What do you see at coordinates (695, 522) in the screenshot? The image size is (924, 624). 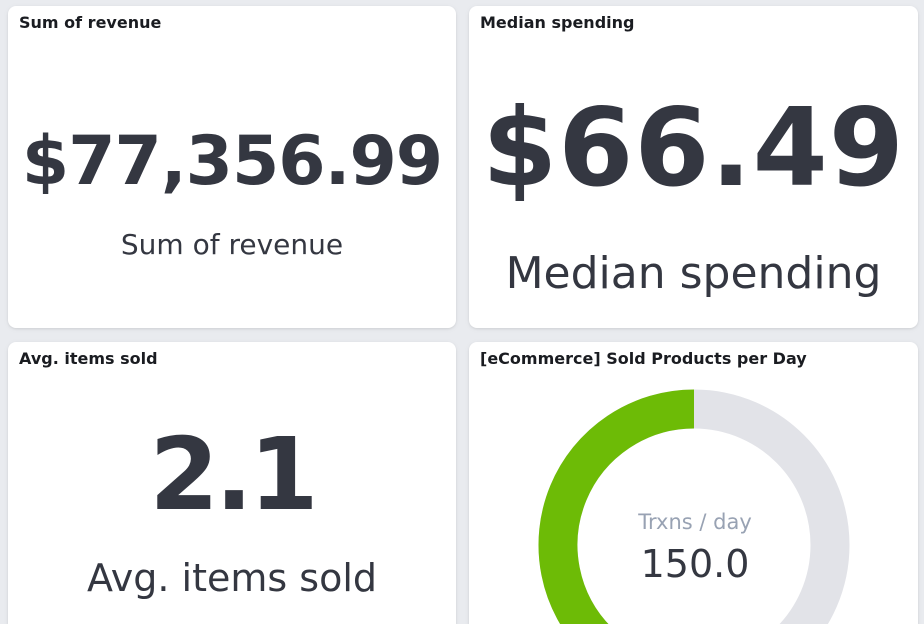 I see `gauge-unit-label: Trxns / day` at bounding box center [695, 522].